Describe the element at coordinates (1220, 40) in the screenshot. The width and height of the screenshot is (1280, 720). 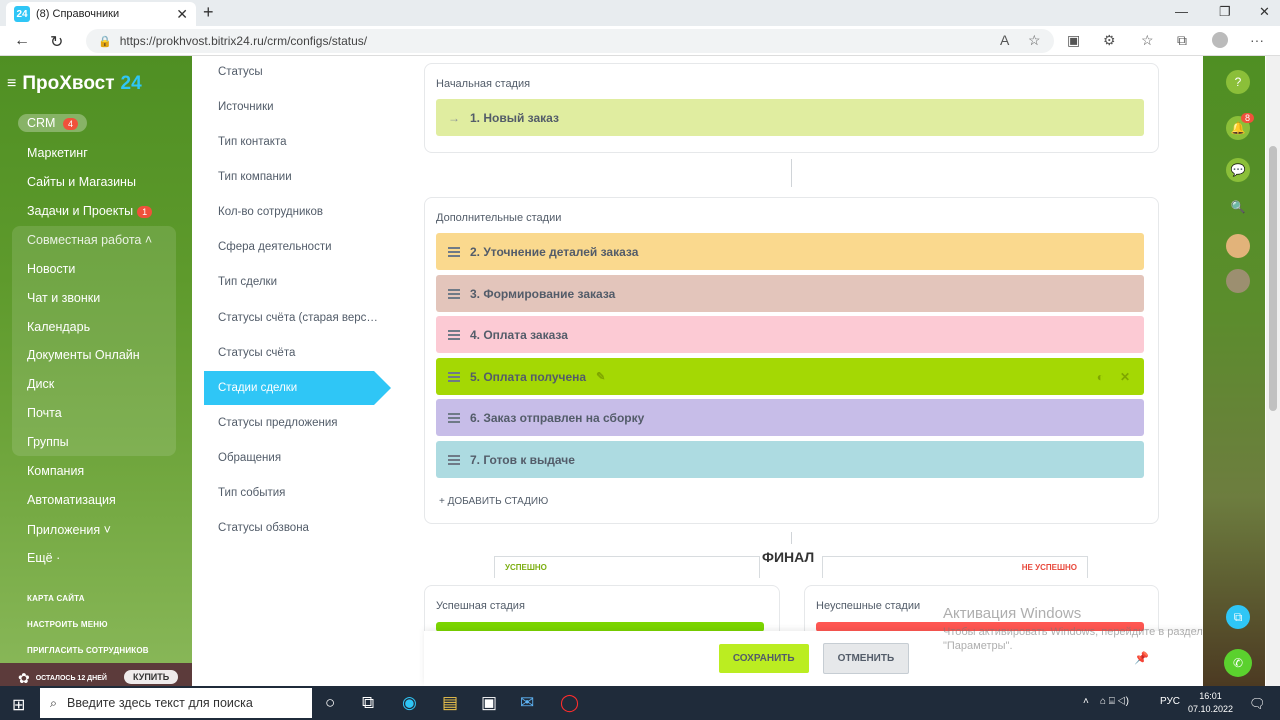
I see `profile-avatar` at that location.